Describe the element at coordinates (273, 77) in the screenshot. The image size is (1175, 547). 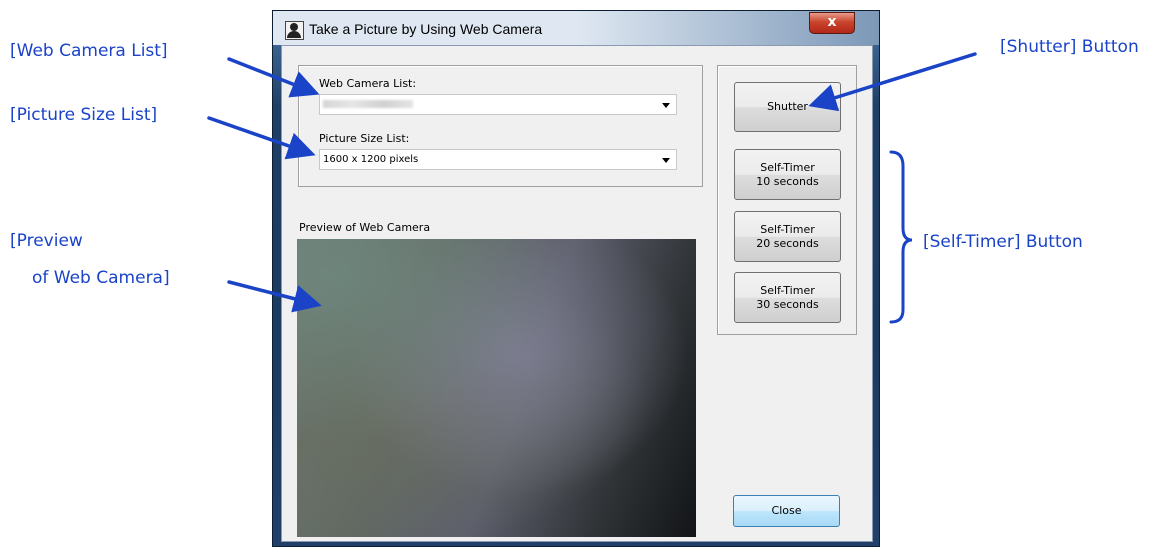
I see `arrow-web-camera-list` at that location.